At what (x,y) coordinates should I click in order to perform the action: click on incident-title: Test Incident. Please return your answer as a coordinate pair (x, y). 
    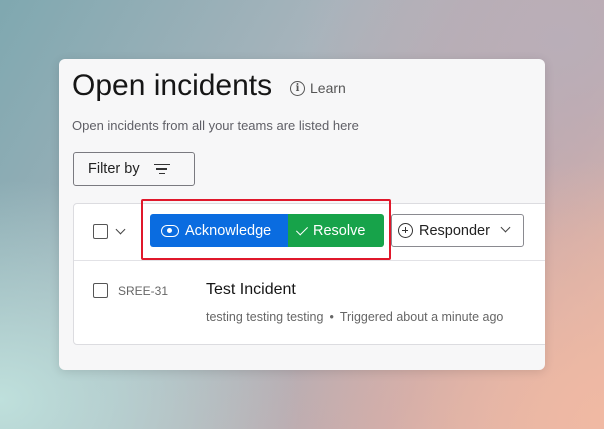
    Looking at the image, I should click on (251, 290).